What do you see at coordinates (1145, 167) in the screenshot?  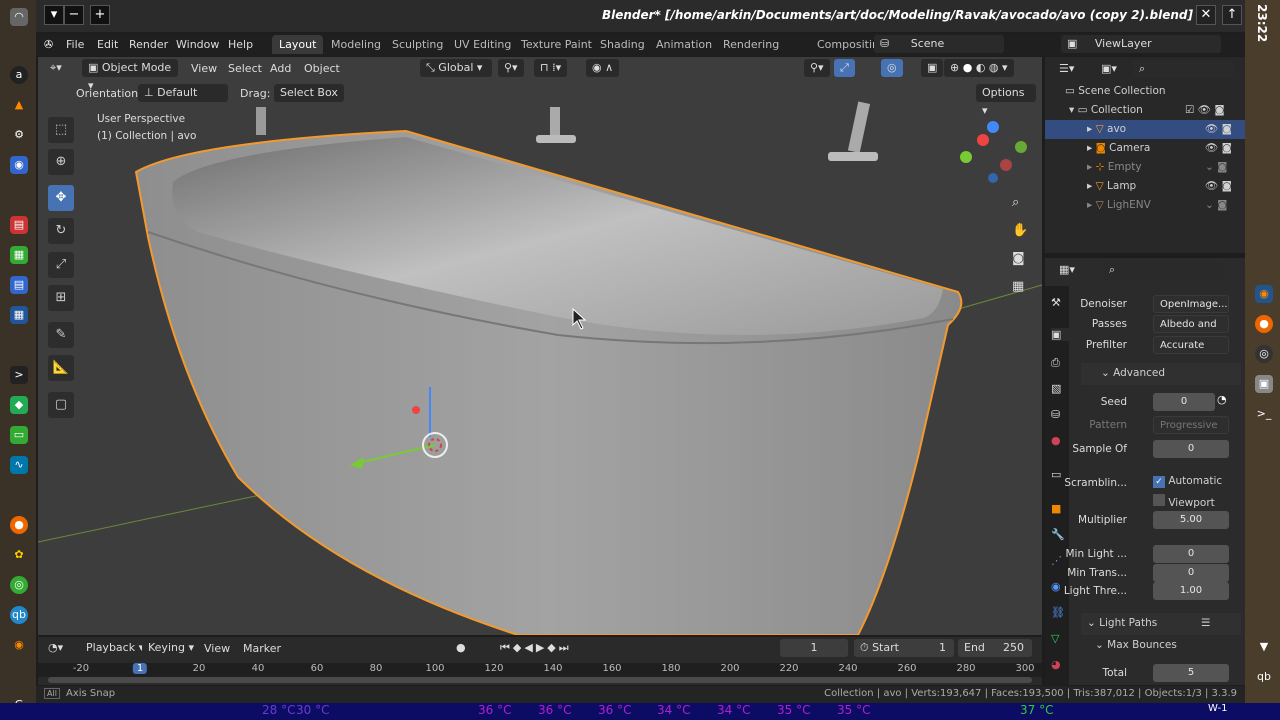 I see `outliner-item-empty: ▸ ⊹ Empty ⌄ ◙` at bounding box center [1145, 167].